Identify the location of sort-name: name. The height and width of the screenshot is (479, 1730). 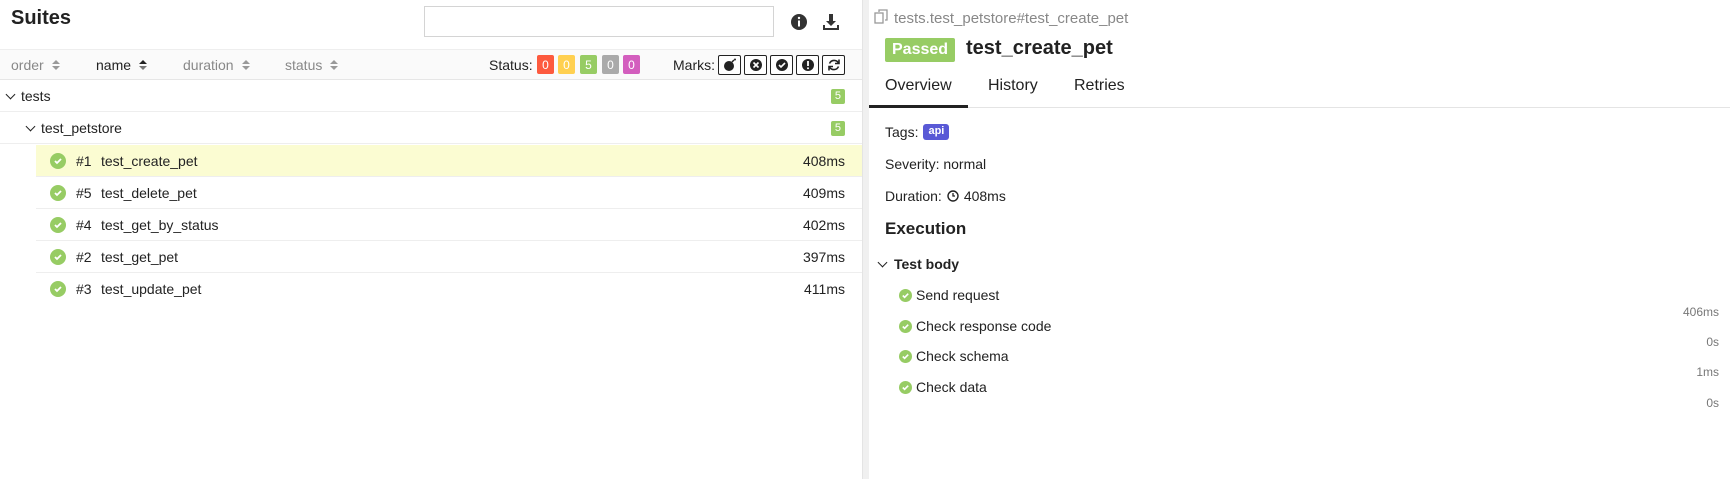
(122, 65).